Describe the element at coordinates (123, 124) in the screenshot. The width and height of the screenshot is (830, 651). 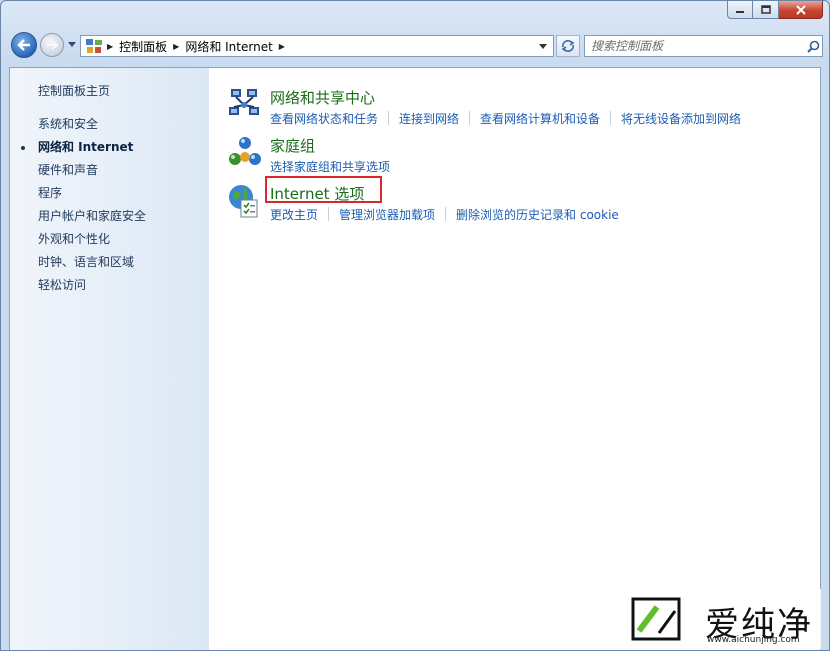
I see `sidebar-item-system-security: 系统和安全` at that location.